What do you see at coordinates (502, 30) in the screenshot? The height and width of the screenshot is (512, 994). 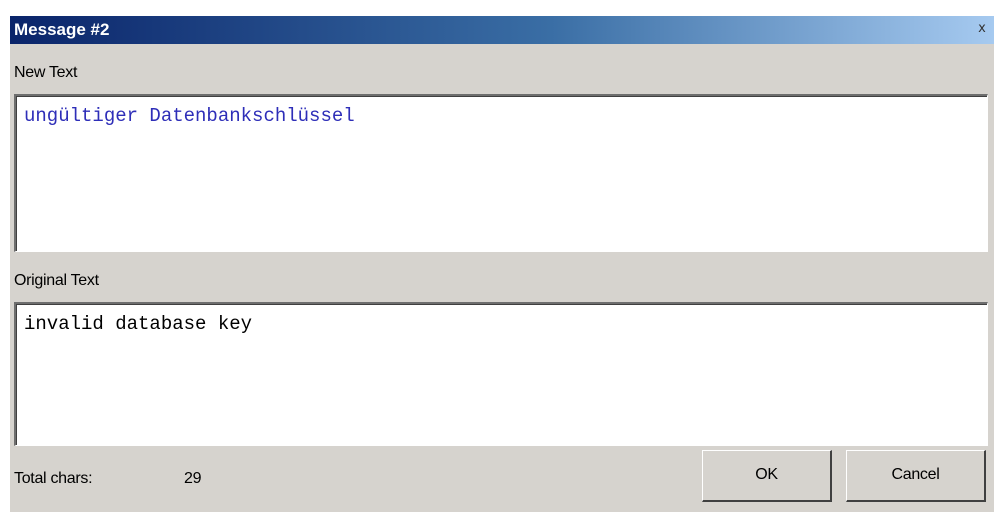 I see `title-bar: Message #2 x` at bounding box center [502, 30].